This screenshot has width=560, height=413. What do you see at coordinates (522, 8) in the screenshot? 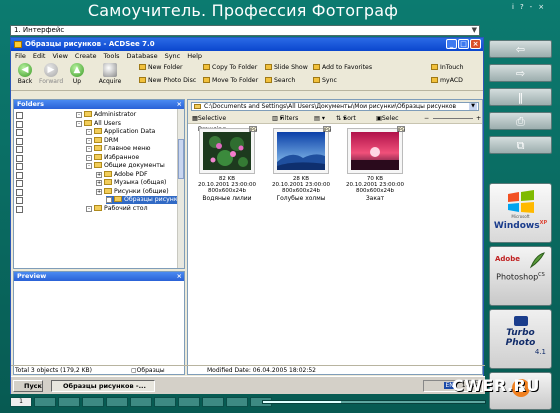
I see `help-icon: ?` at bounding box center [522, 8].